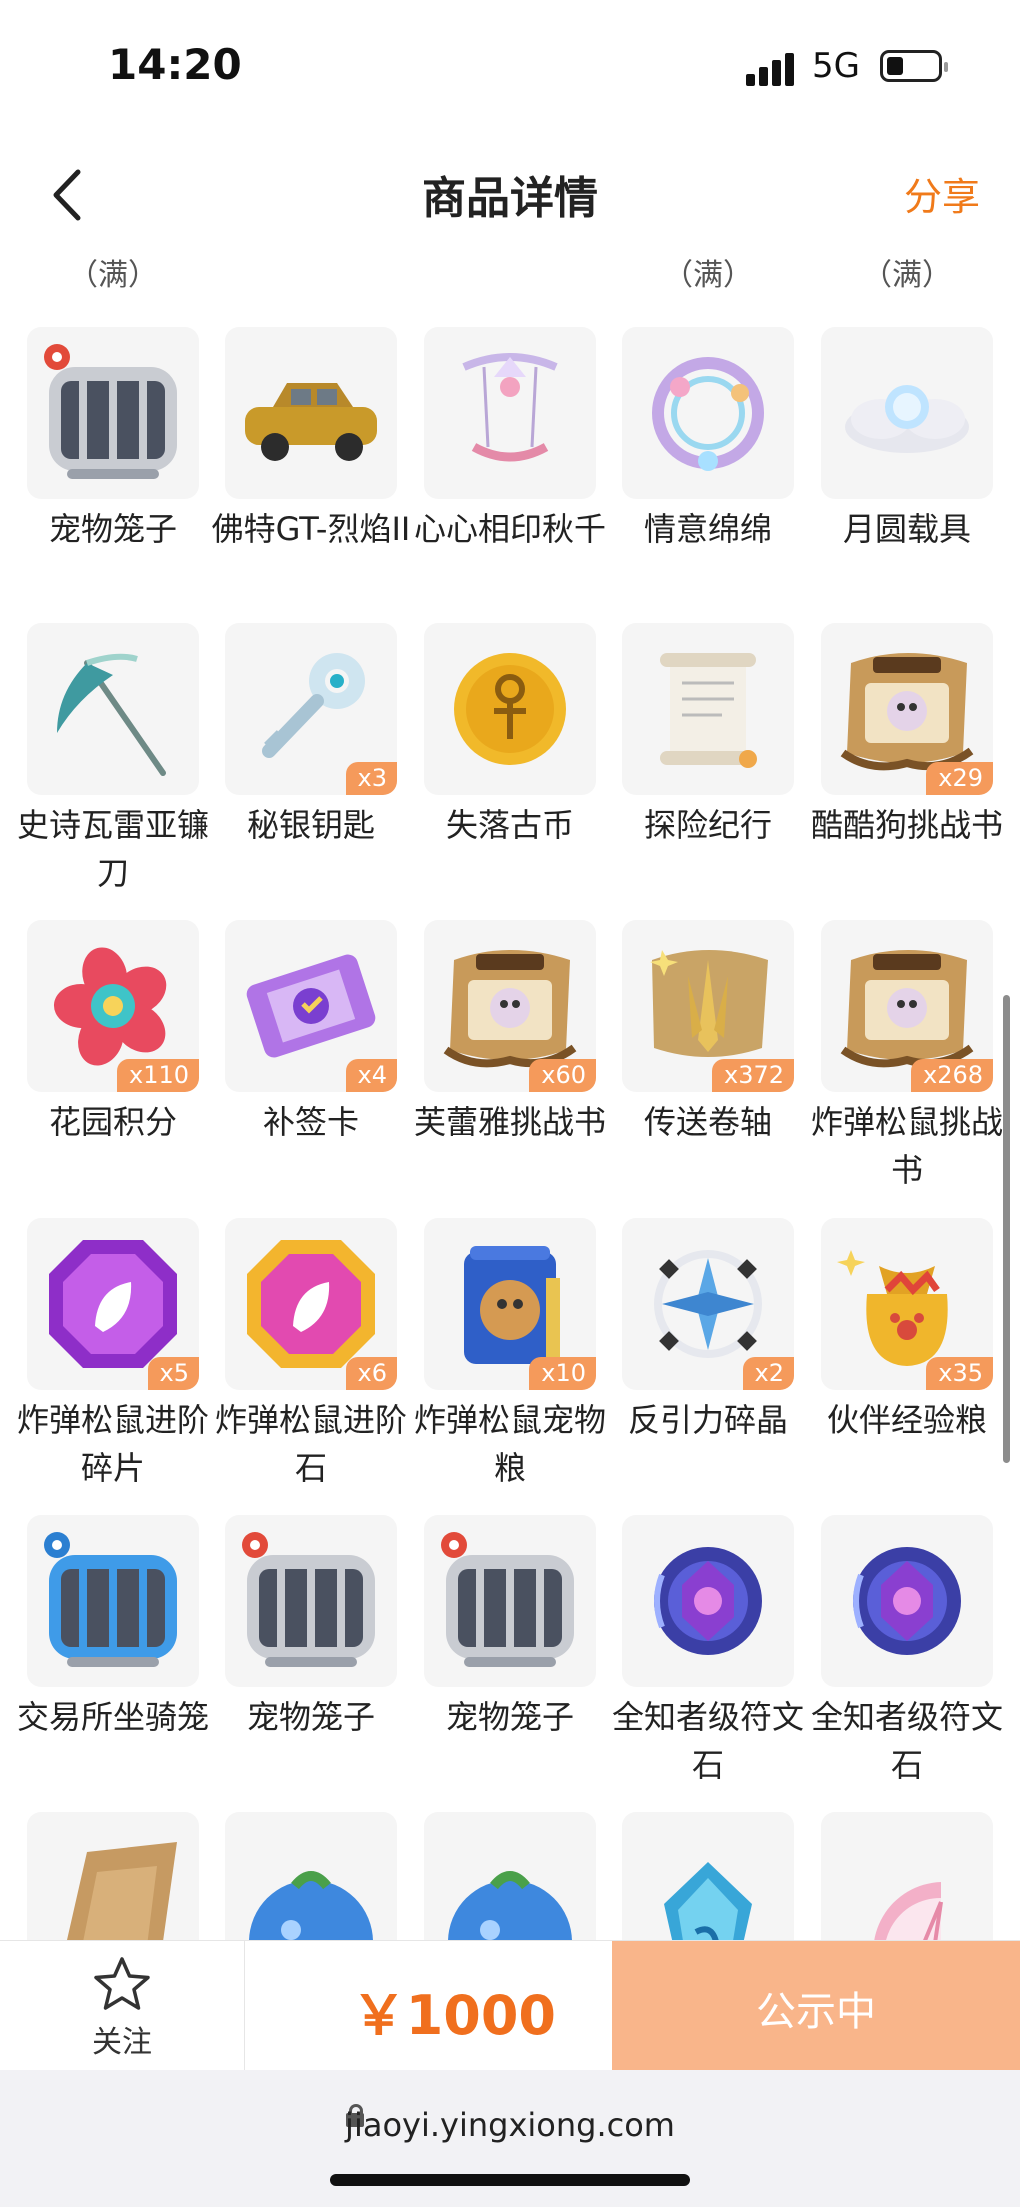 This screenshot has height=2207, width=1020. I want to click on item-count-badge: x372, so click(752, 1075).